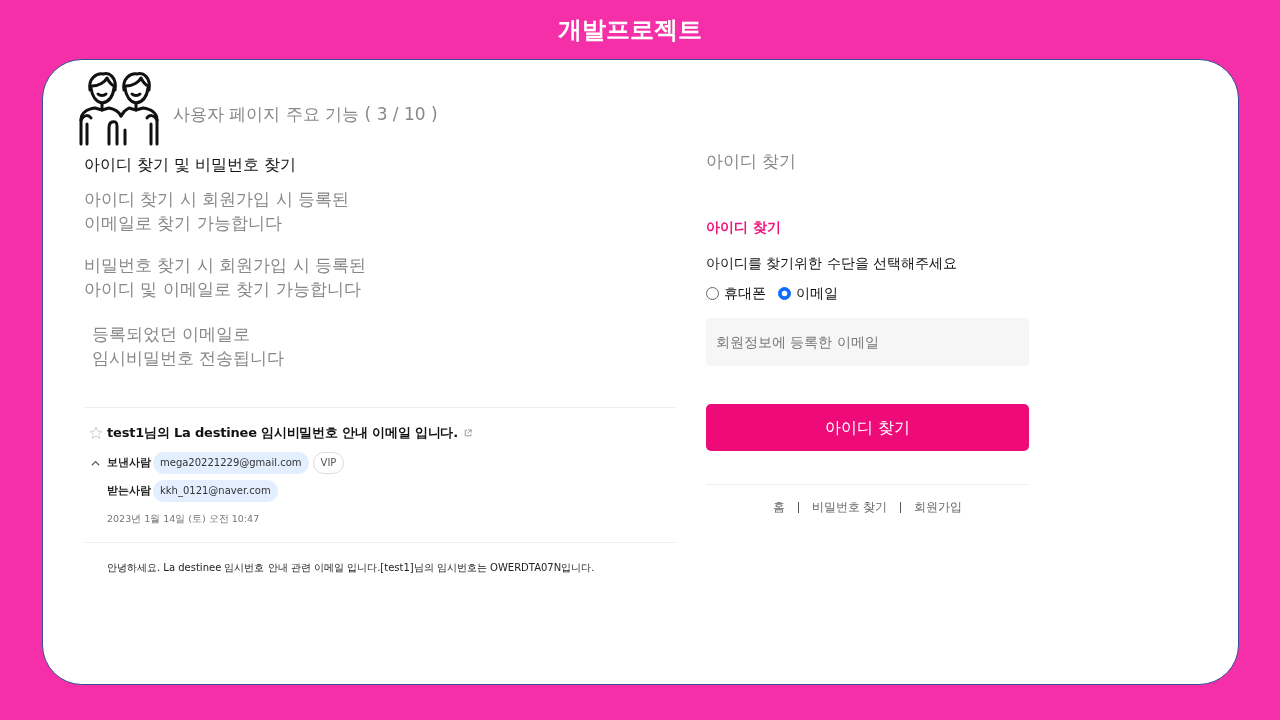 The height and width of the screenshot is (720, 1280). I want to click on description-text: 비밀번호 찾기 시 회원가입 시 등록된 아이디 및 이메일로 찾기 가능합니다, so click(226, 277).